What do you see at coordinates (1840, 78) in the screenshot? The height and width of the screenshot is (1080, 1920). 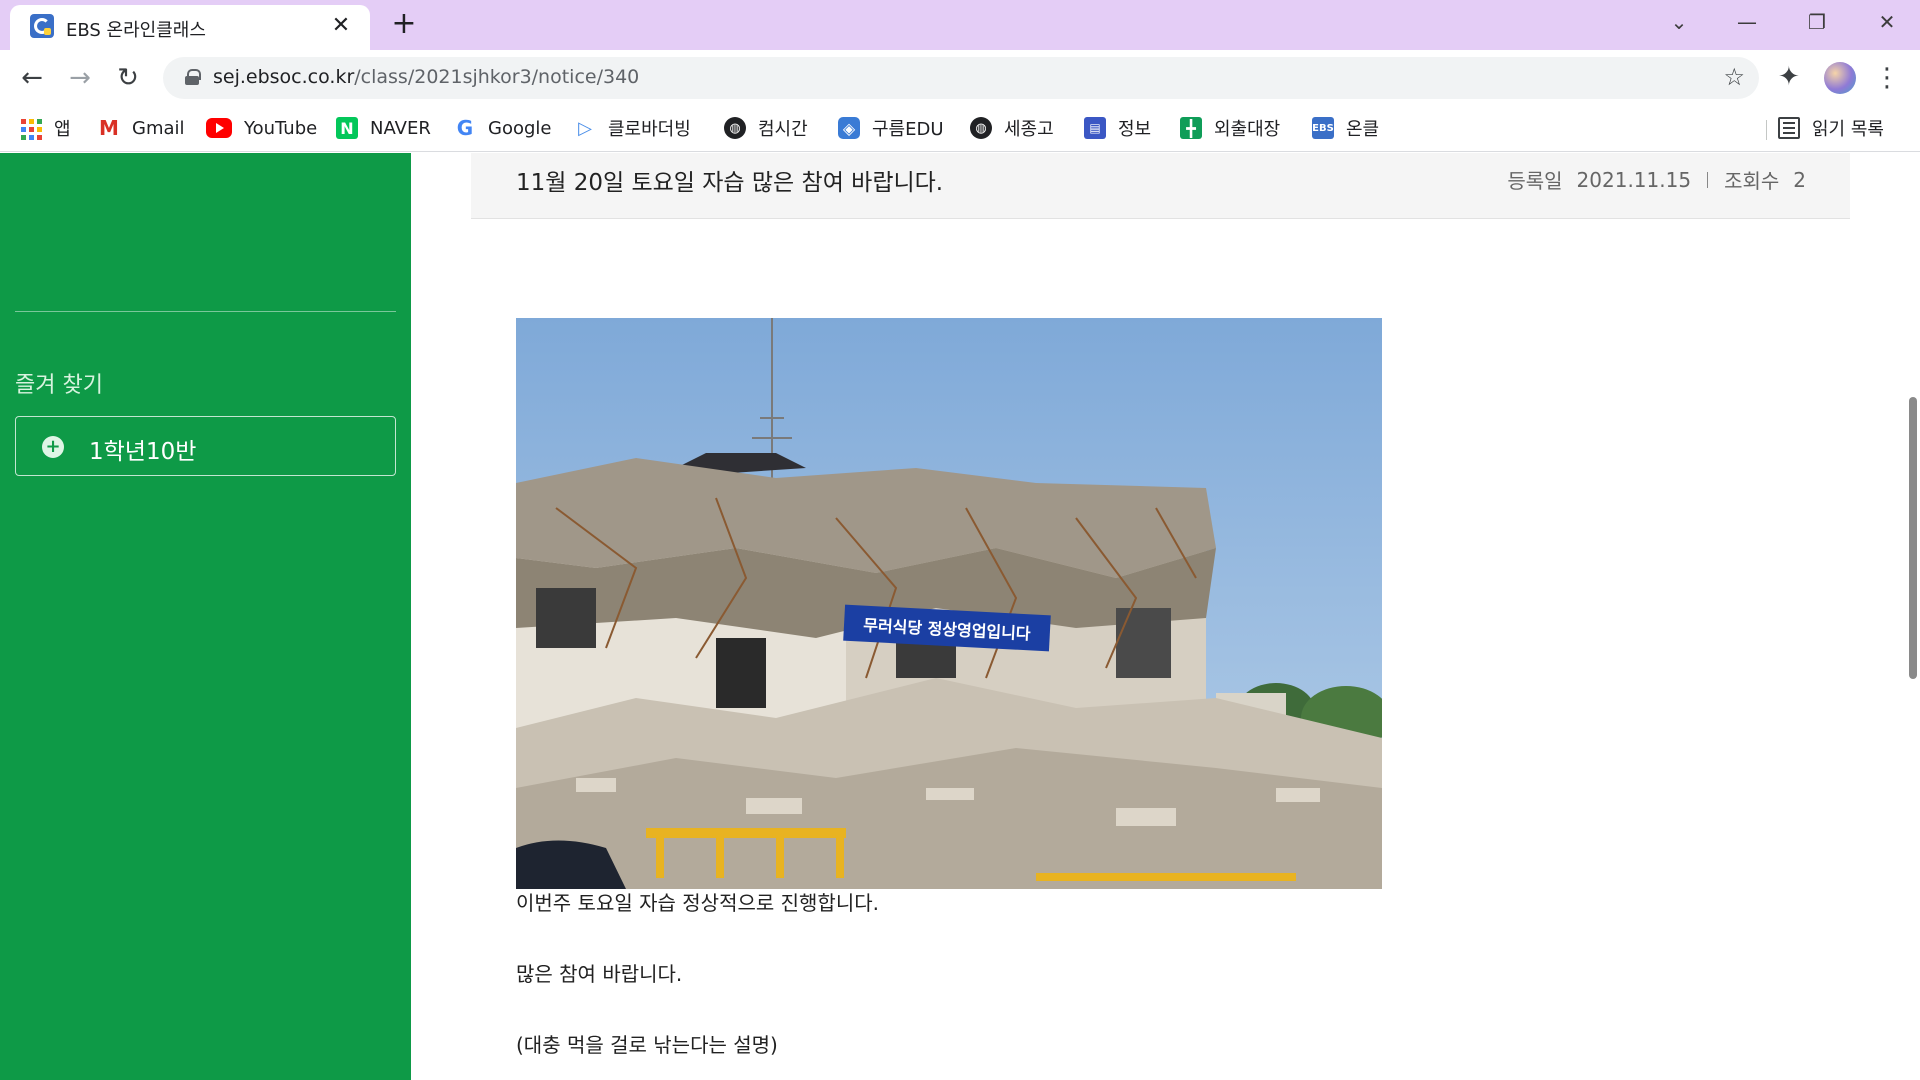 I see `profile-avatar` at bounding box center [1840, 78].